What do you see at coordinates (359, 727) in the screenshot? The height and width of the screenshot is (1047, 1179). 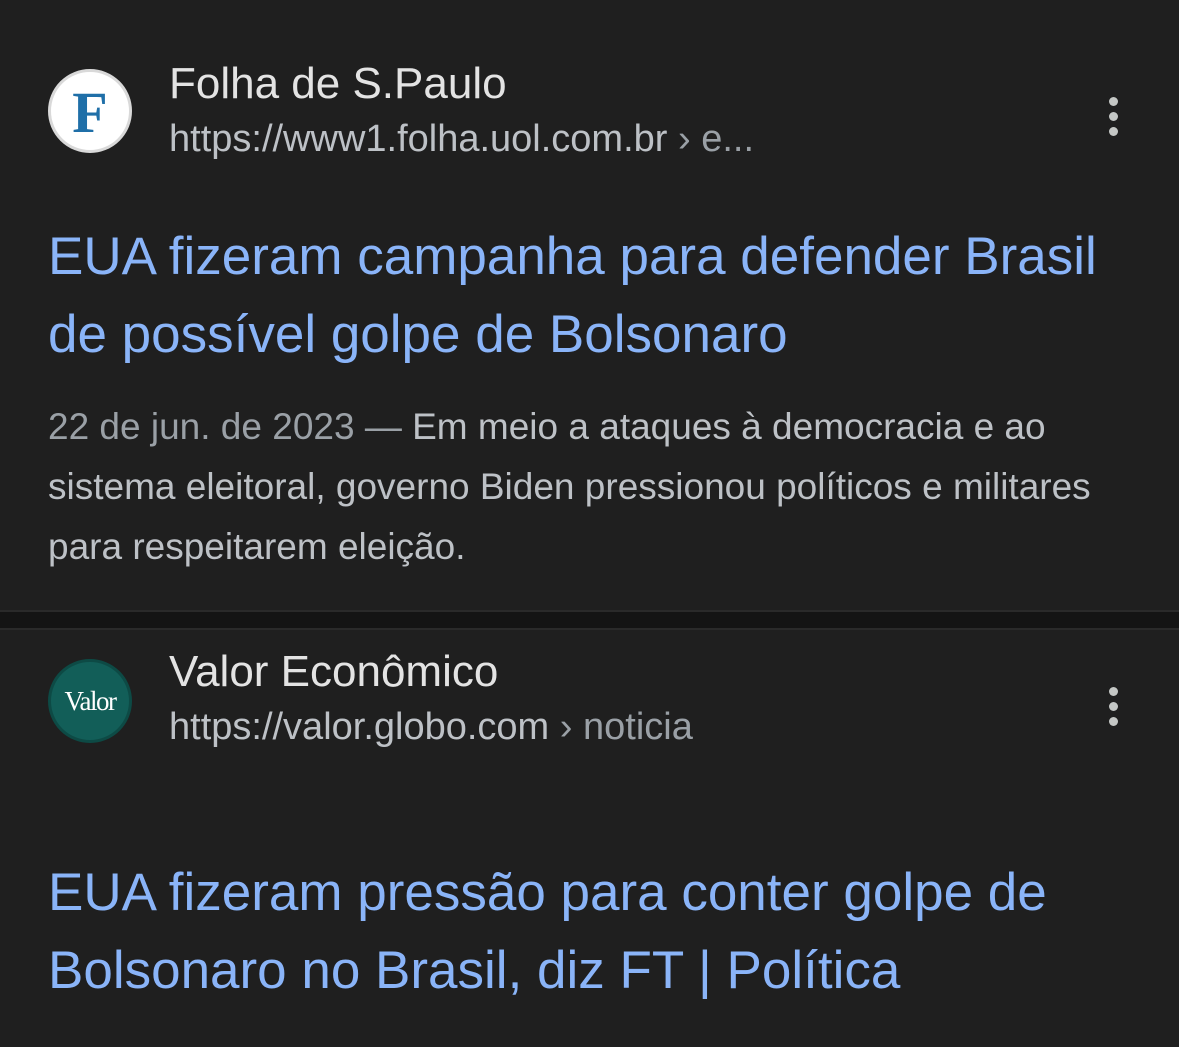 I see `url-domain: https://valor.globo.com` at bounding box center [359, 727].